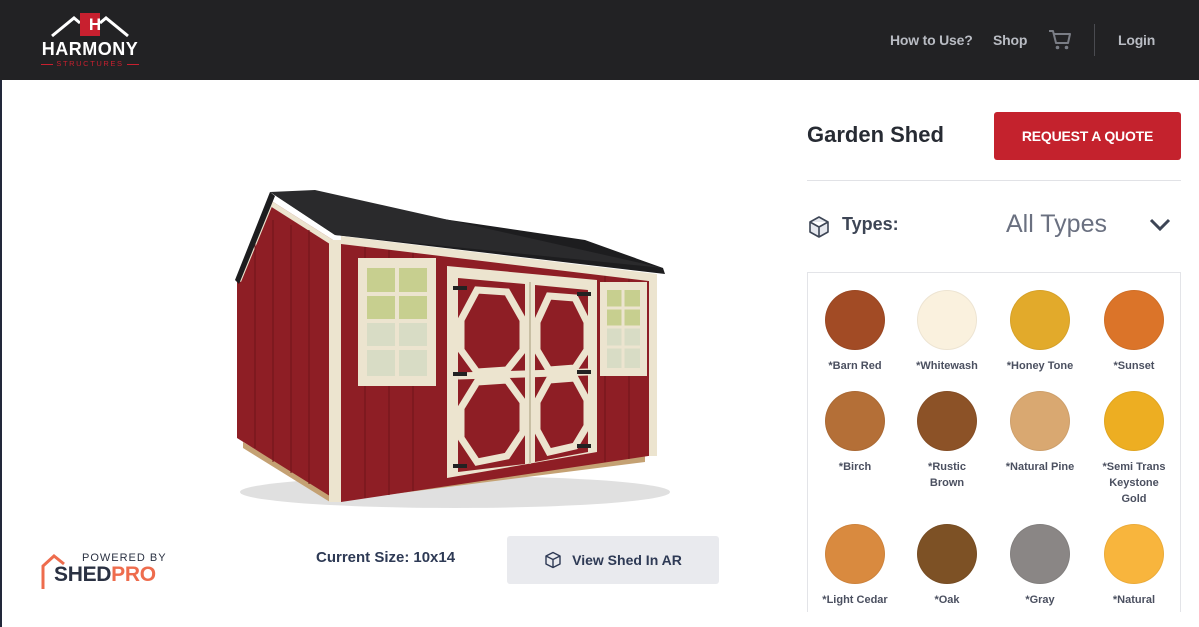 Image resolution: width=1199 pixels, height=627 pixels. Describe the element at coordinates (875, 134) in the screenshot. I see `product-title: Garden Shed` at that location.